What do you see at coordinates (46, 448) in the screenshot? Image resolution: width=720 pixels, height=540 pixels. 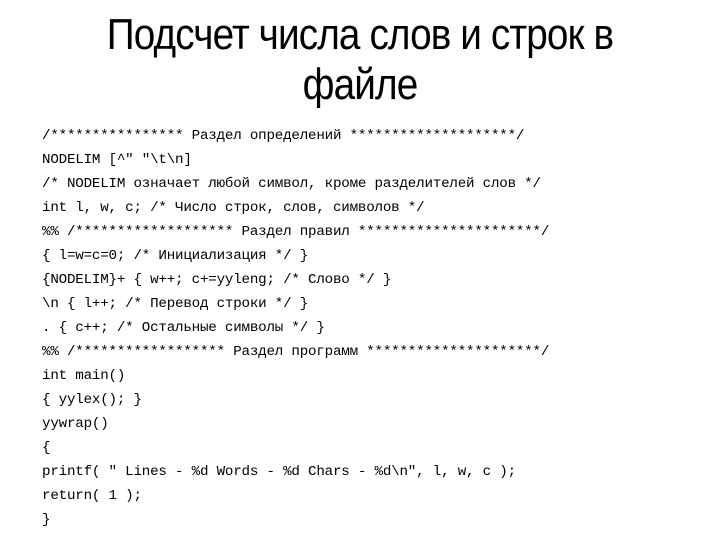 I see `code-line: {` at bounding box center [46, 448].